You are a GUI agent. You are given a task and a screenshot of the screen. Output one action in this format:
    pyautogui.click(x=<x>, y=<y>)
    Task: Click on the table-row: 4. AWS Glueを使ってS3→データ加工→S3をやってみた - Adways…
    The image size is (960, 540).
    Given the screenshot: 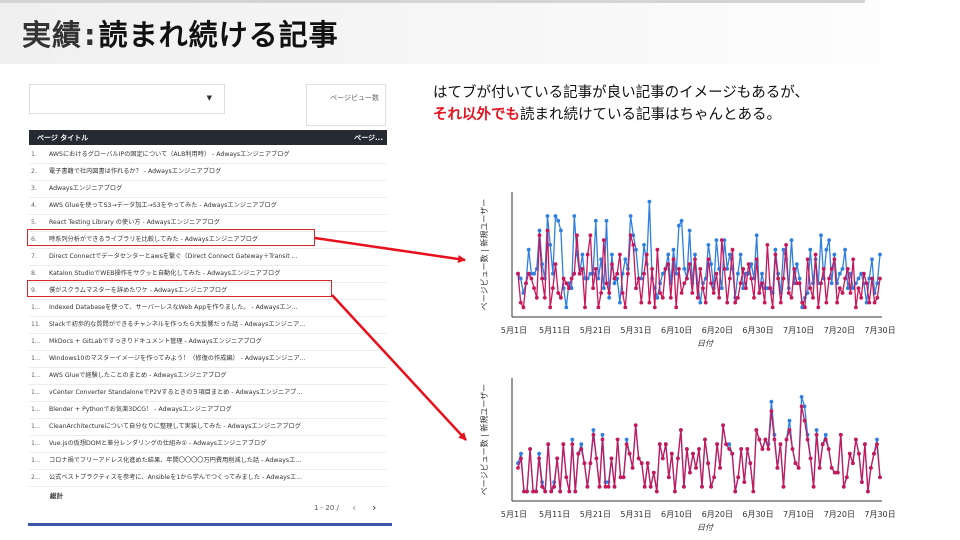 What is the action you would take?
    pyautogui.click(x=208, y=206)
    